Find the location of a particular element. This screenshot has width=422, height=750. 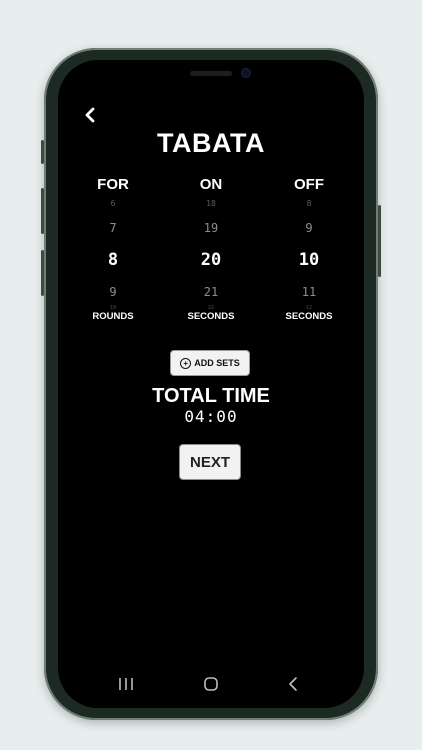

recents-icon is located at coordinates (126, 684).